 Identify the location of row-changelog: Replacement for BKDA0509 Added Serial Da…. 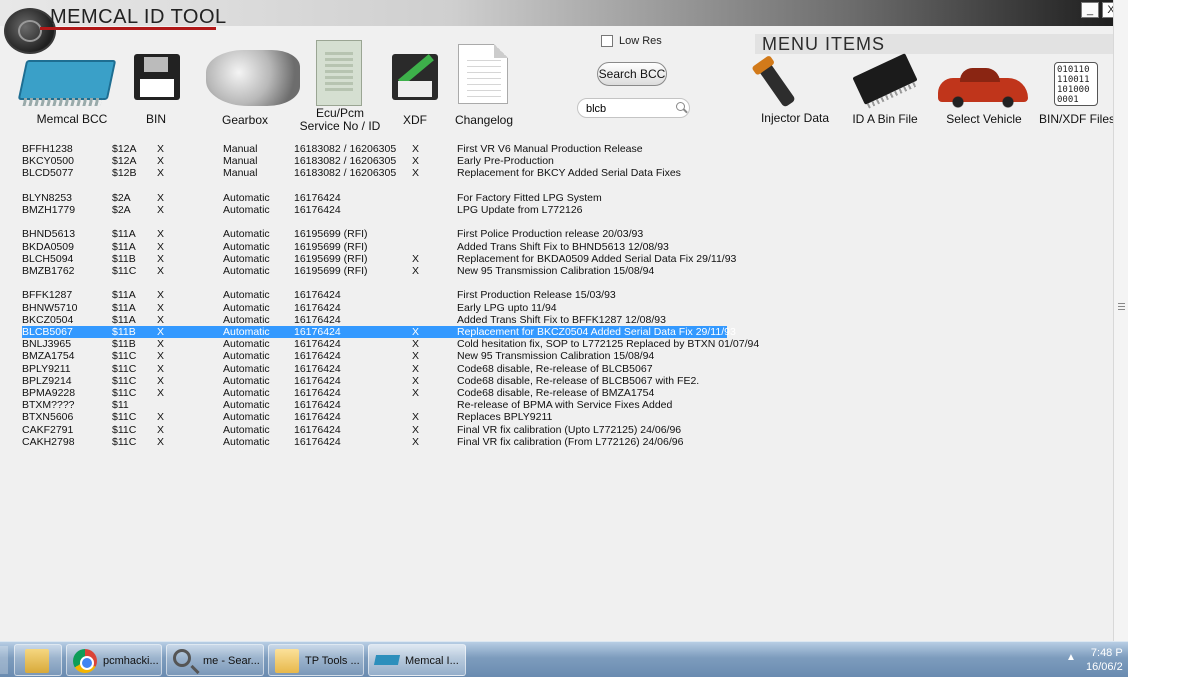
(597, 258).